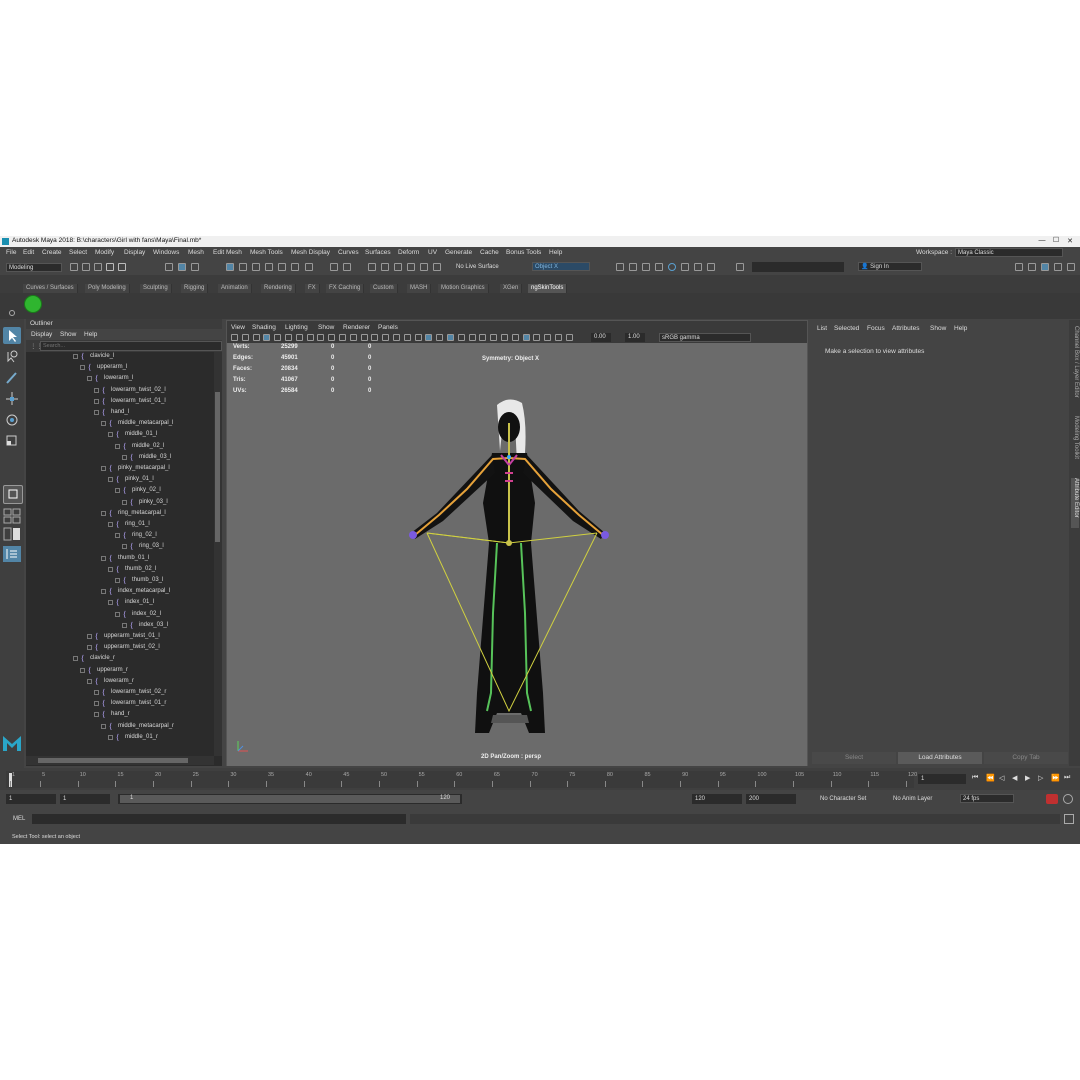 Image resolution: width=1080 pixels, height=1080 pixels. Describe the element at coordinates (34, 267) in the screenshot. I see `menu-set-dropdown: Modeling` at that location.